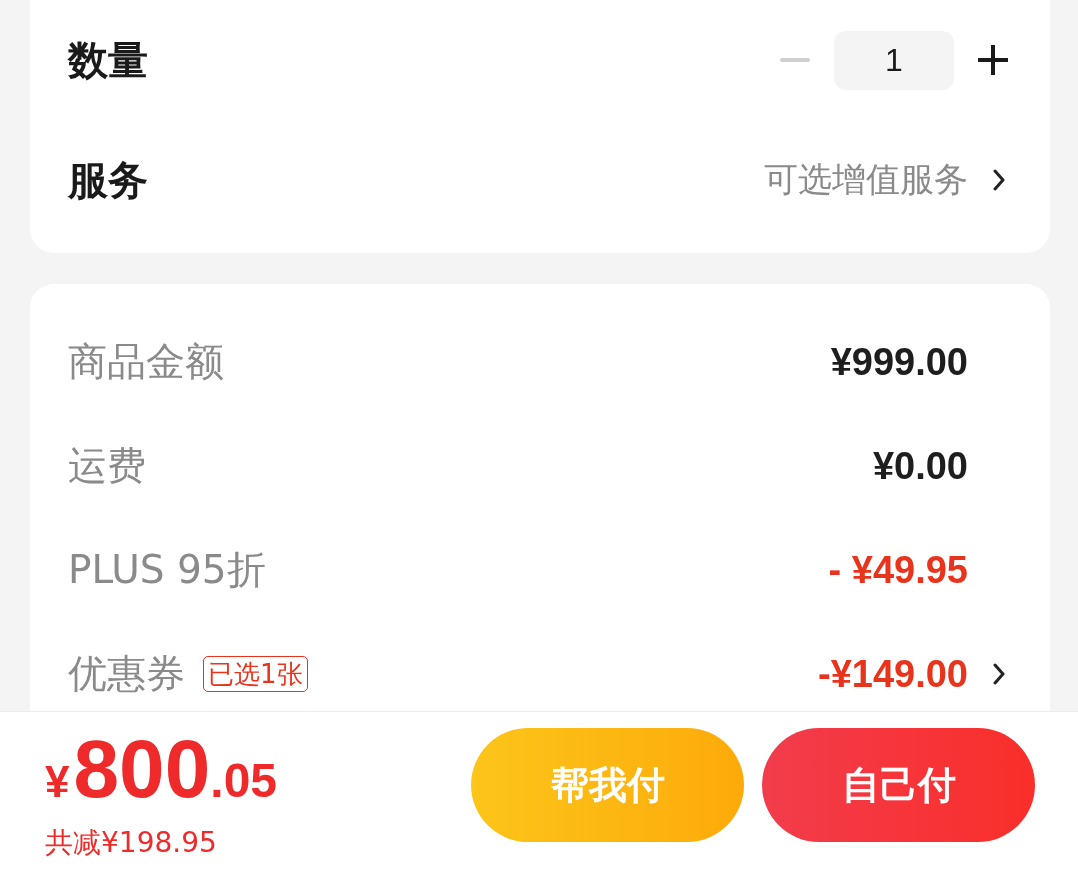 The width and height of the screenshot is (1078, 872). I want to click on plus-icon, so click(993, 60).